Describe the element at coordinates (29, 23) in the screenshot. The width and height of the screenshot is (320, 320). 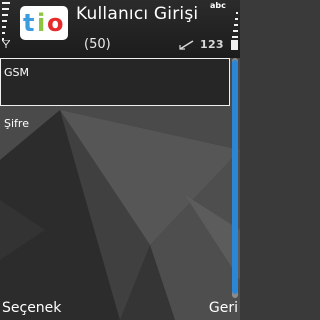
I see `app-logo-t: t` at that location.